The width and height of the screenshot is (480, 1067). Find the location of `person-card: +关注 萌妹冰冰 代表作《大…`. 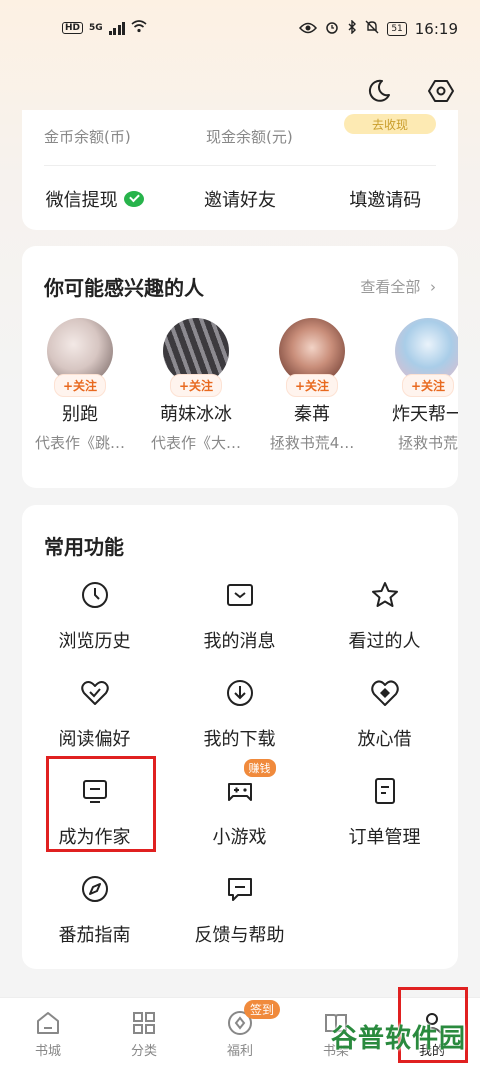

person-card: +关注 萌妹冰冰 代表作《大… is located at coordinates (196, 385).